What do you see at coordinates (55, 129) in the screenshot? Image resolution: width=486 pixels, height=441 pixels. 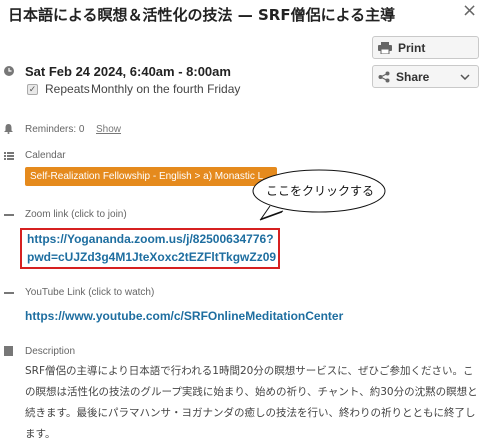 I see `reminders-label: Reminders: 0` at bounding box center [55, 129].